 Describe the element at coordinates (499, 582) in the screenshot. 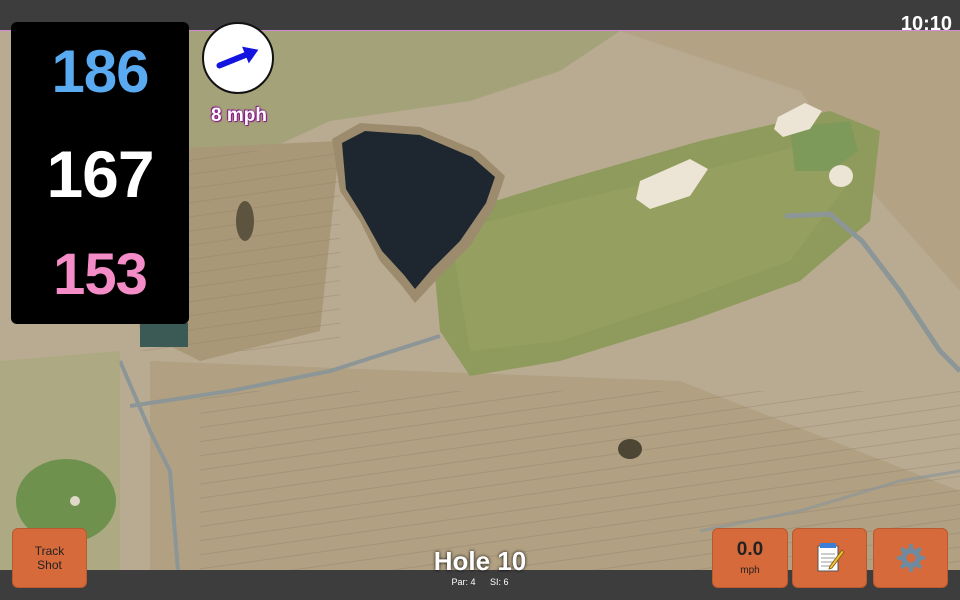

I see `hole-stroke-index: SI: 6` at that location.